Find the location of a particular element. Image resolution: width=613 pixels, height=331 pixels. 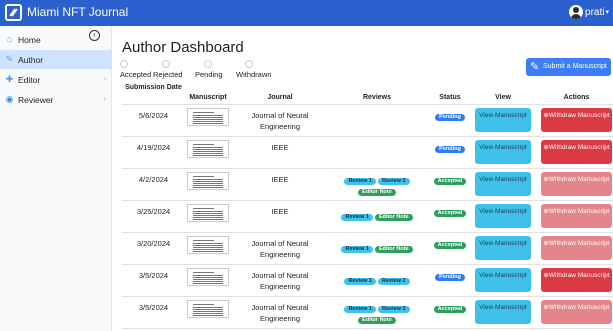

sidebar-item-label: Editor is located at coordinates (29, 80).